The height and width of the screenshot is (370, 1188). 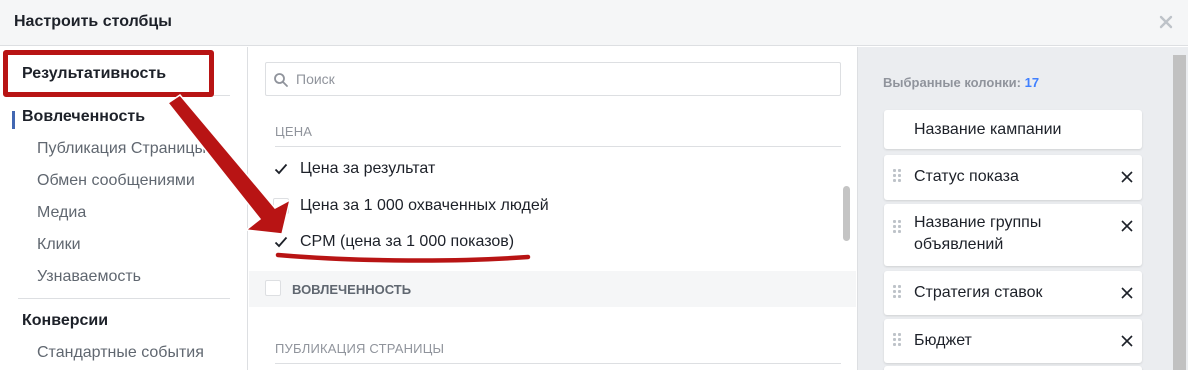 What do you see at coordinates (1032, 82) in the screenshot?
I see `selected-columns-count: 17` at bounding box center [1032, 82].